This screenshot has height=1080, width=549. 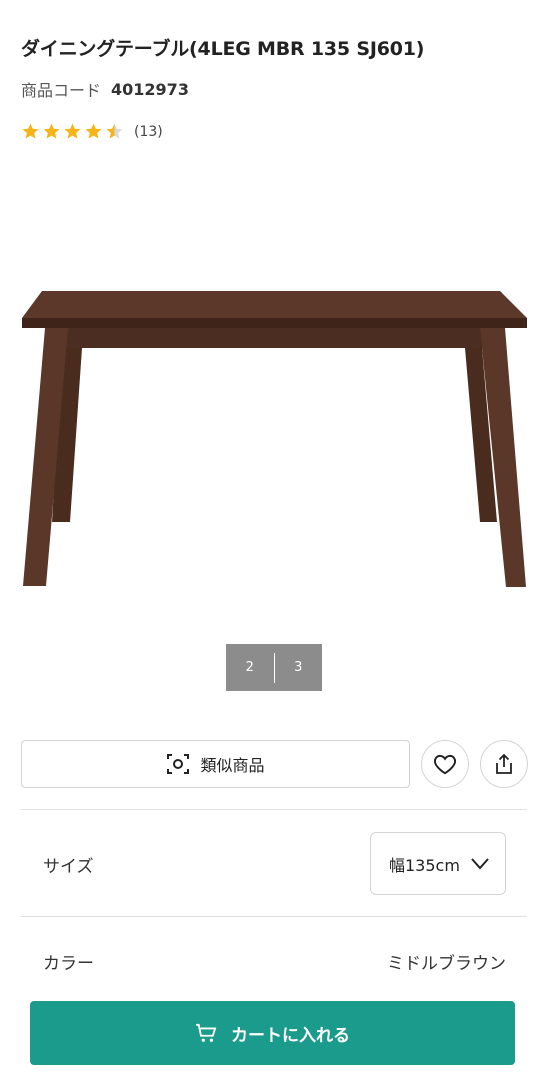 I want to click on rating: (13), so click(x=92, y=131).